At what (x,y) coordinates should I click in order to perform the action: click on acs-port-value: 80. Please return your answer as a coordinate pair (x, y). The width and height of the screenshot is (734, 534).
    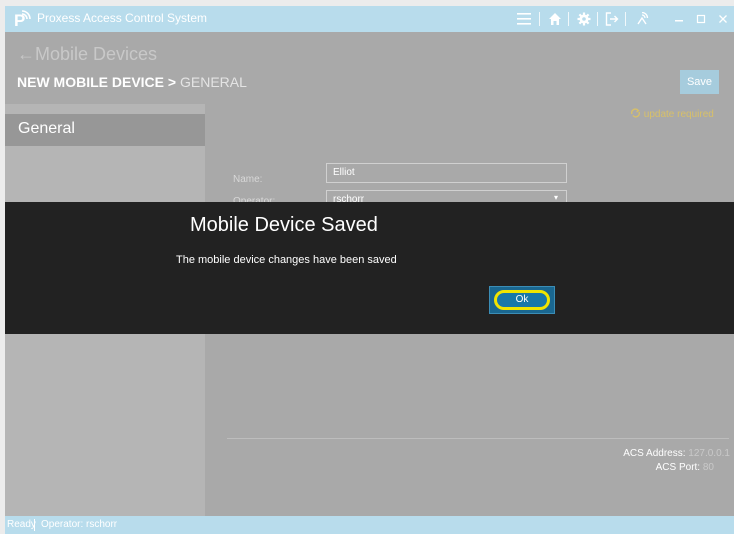
    Looking at the image, I should click on (708, 467).